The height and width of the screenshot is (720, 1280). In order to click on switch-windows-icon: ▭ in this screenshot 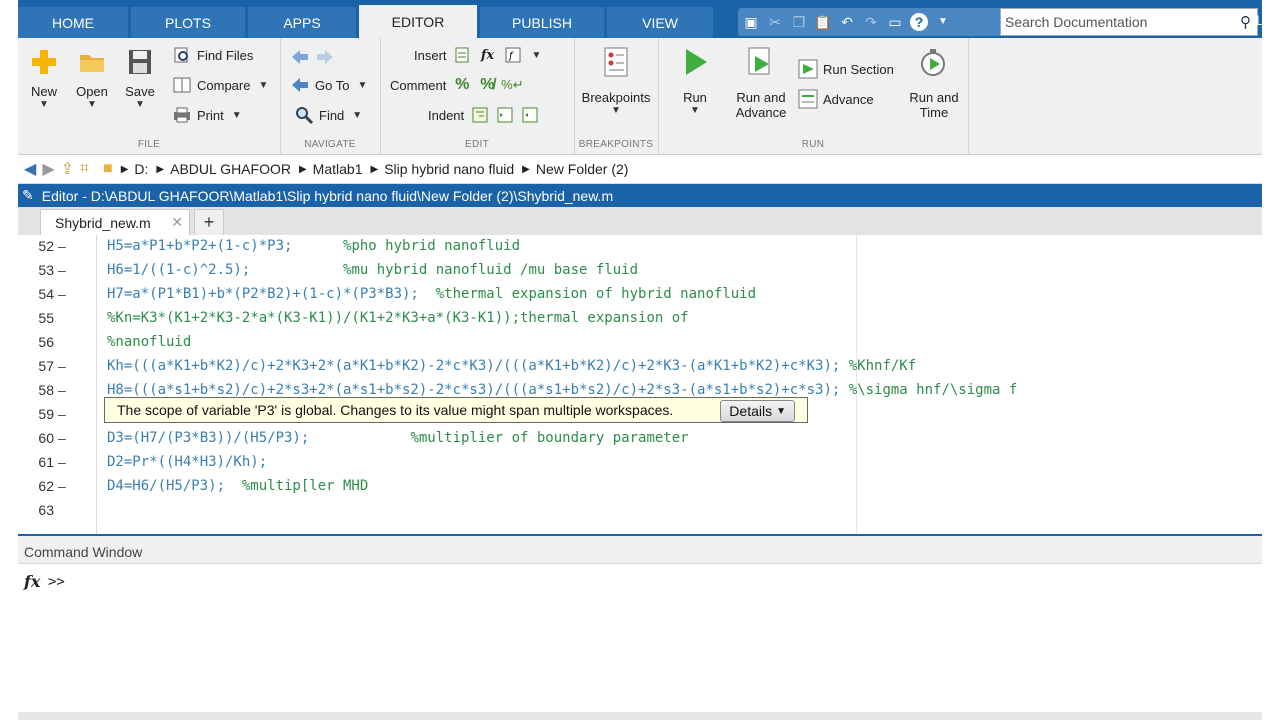, I will do `click(895, 22)`.